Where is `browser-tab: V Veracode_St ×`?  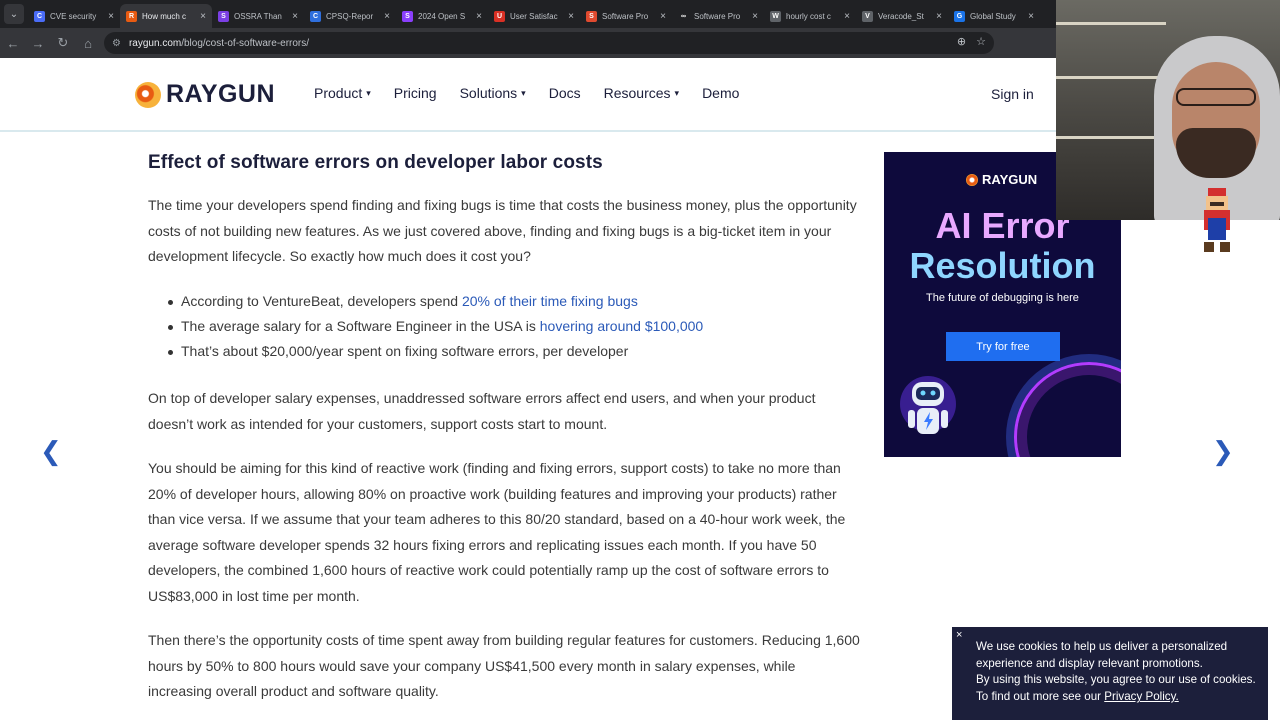
browser-tab: V Veracode_St × is located at coordinates (902, 16).